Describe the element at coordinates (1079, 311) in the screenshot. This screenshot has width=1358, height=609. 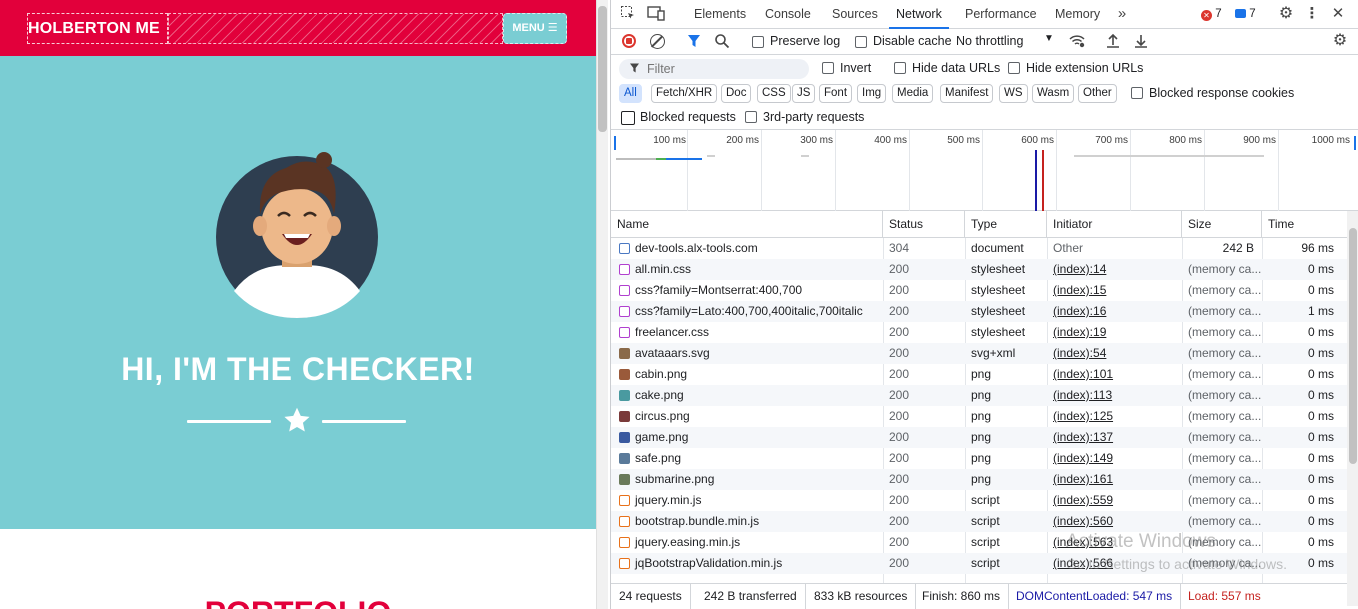
I see `initiator-link: (index):16` at that location.